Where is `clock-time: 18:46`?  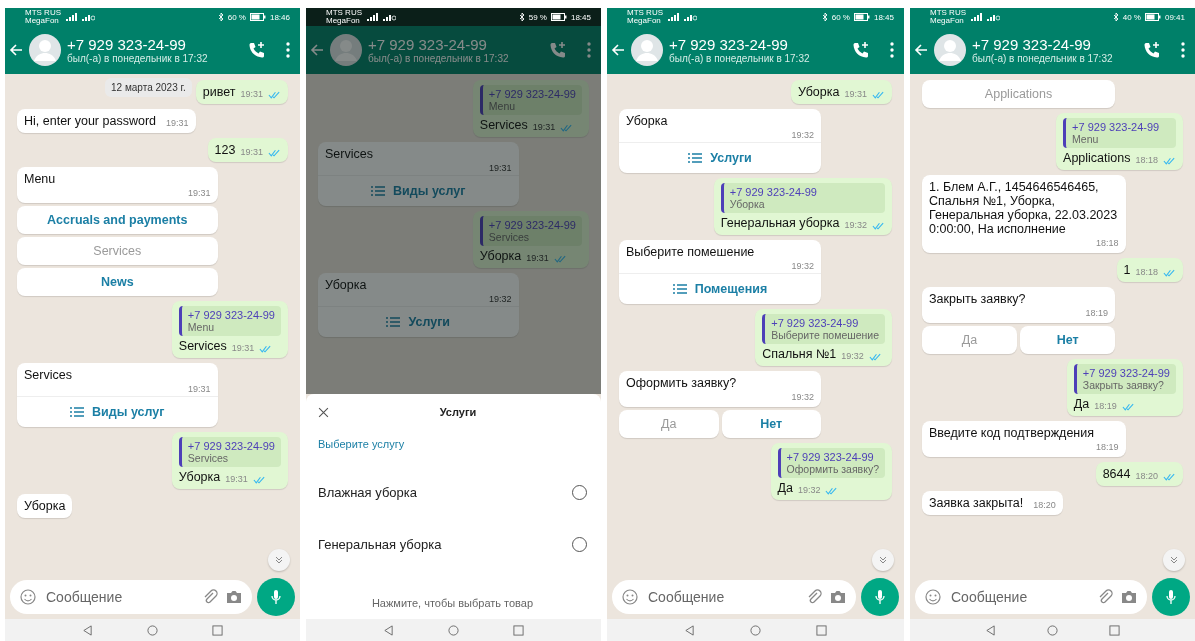 clock-time: 18:46 is located at coordinates (279, 17).